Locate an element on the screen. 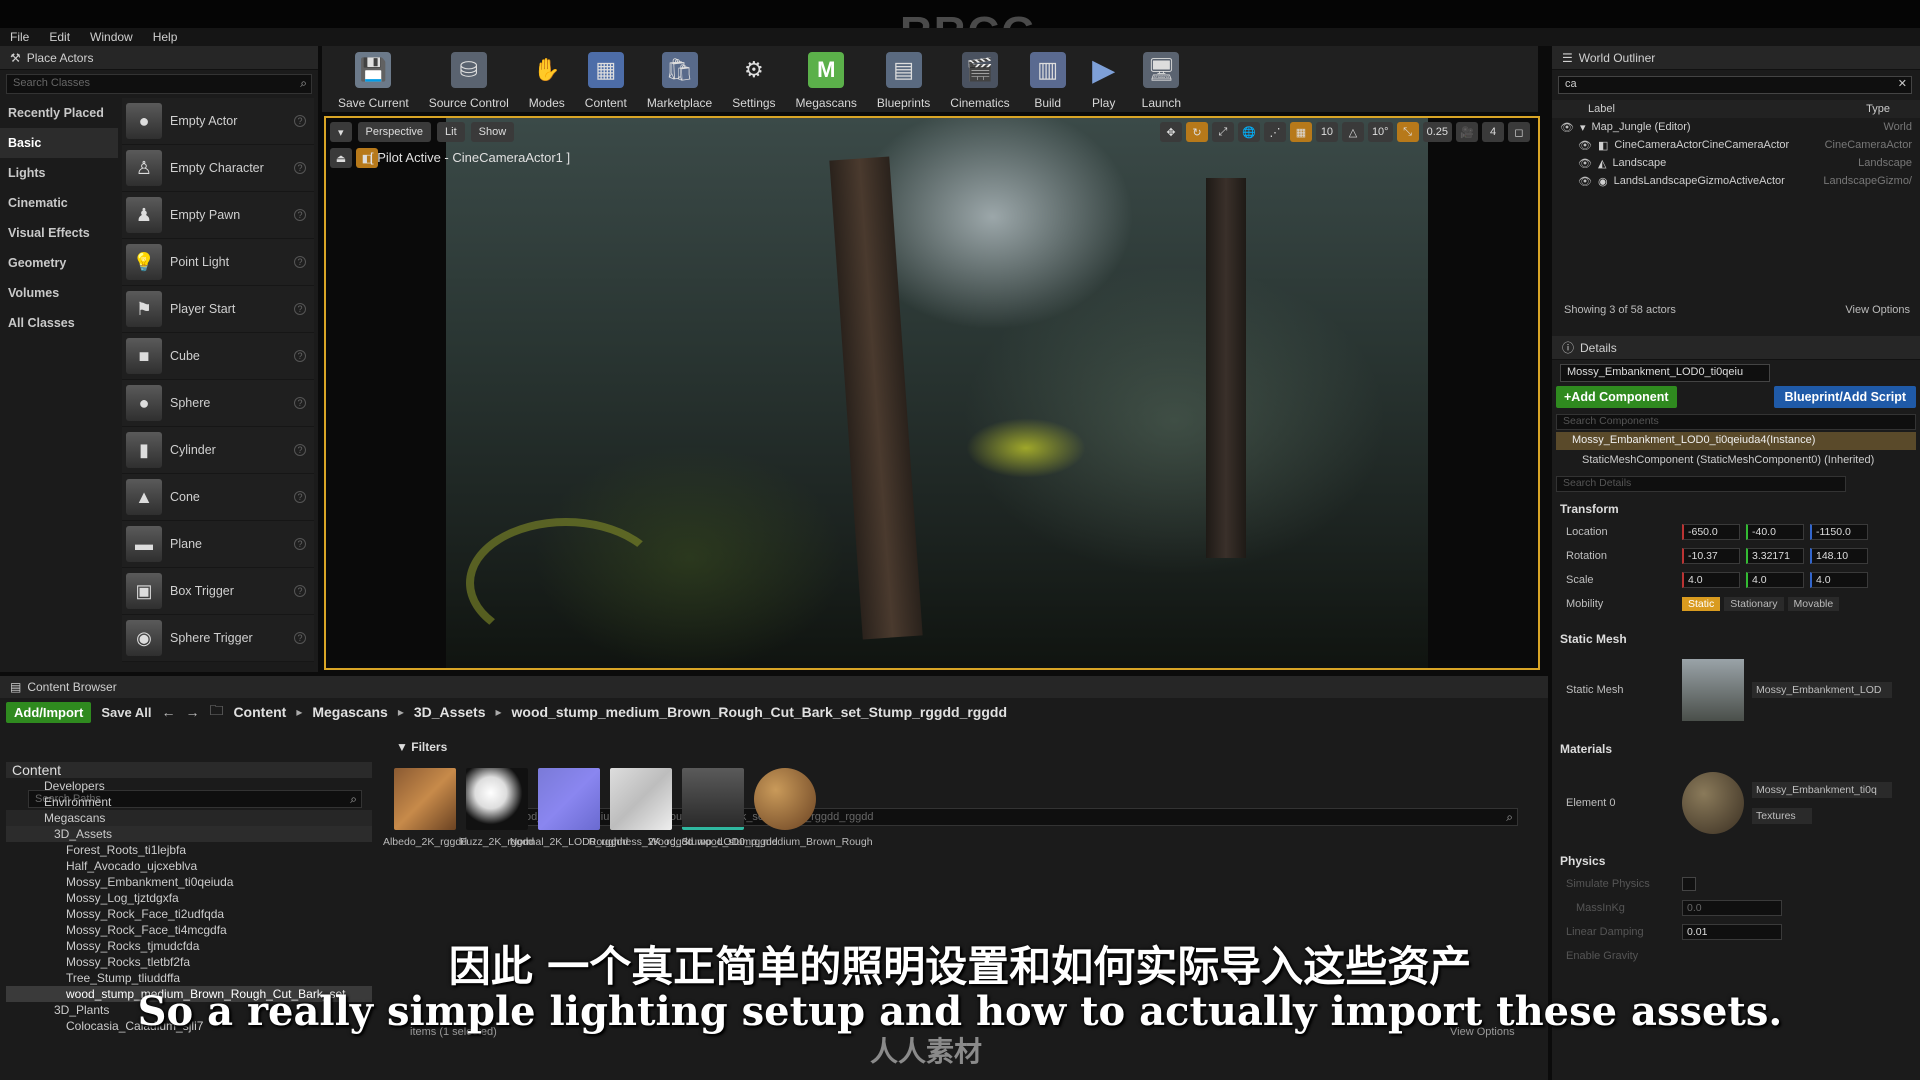  perspective-button: Perspective is located at coordinates (394, 132).